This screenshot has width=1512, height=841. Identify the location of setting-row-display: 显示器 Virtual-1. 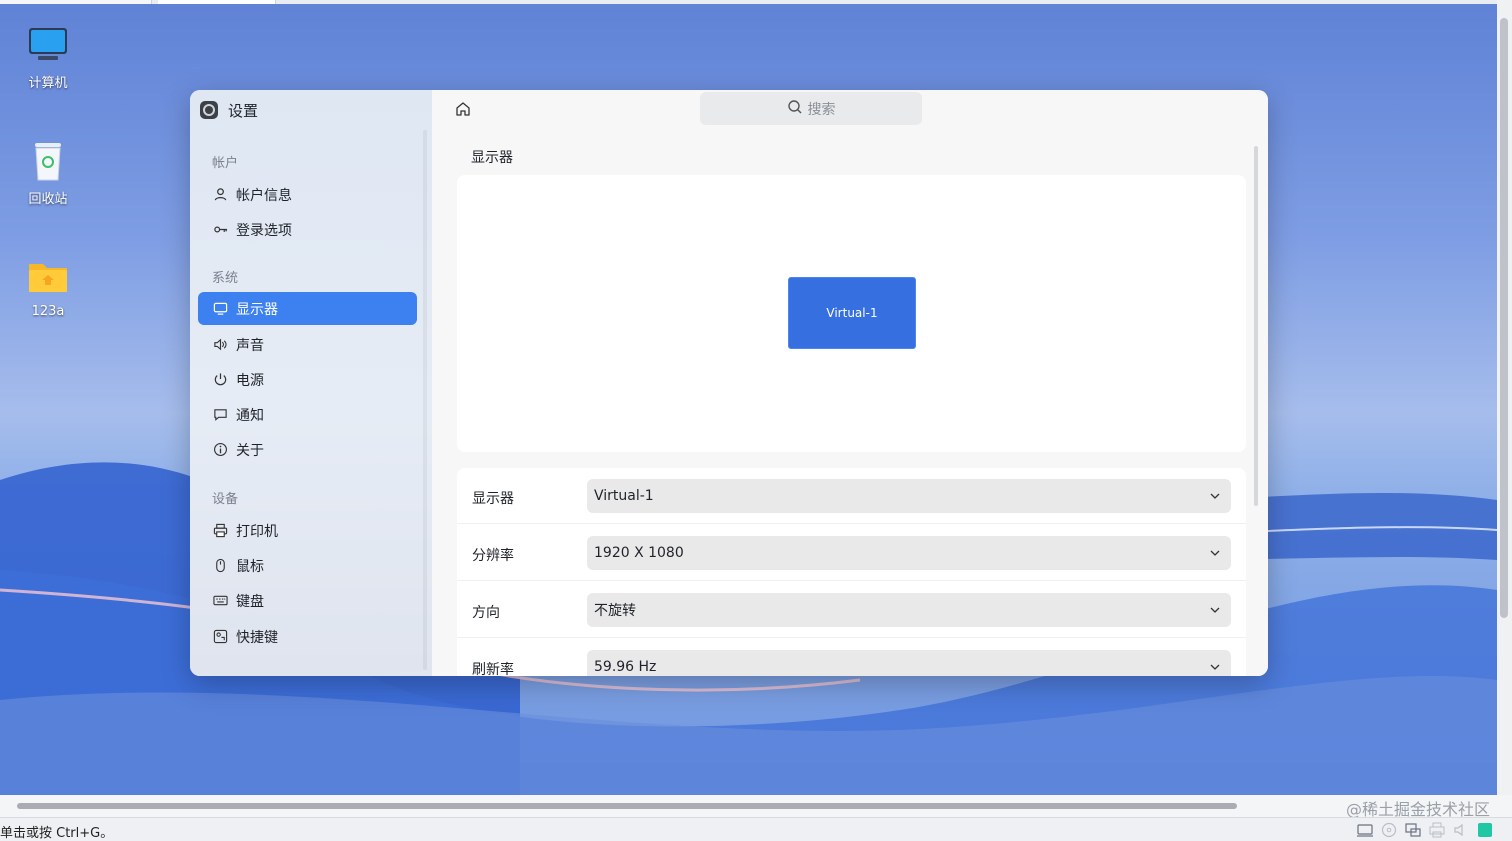
(851, 496).